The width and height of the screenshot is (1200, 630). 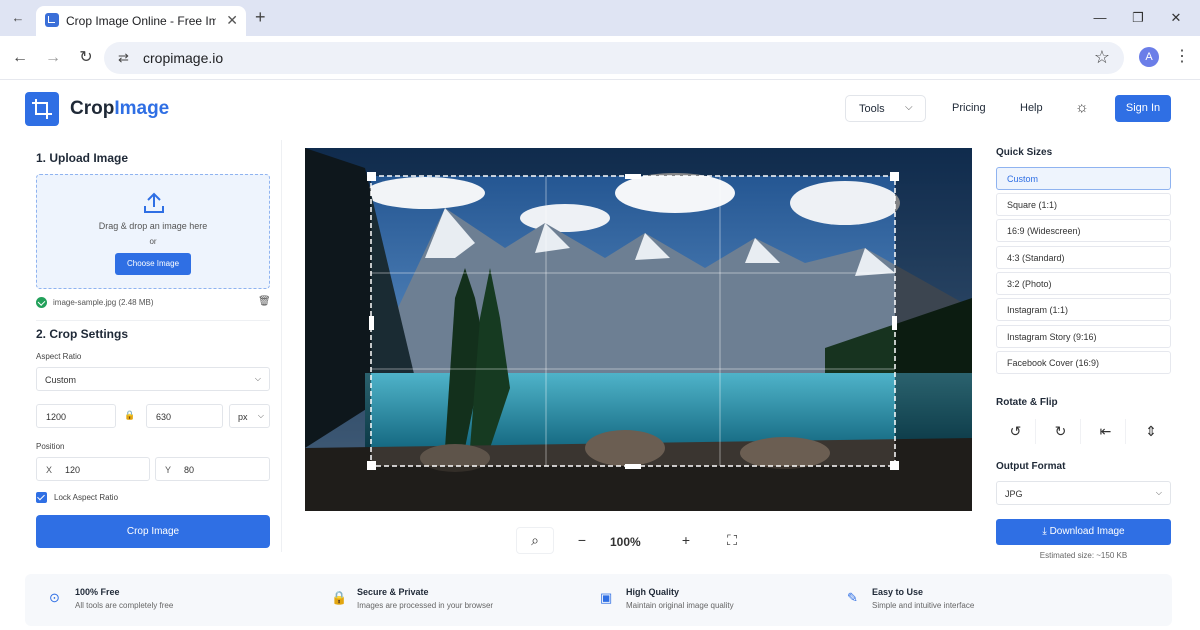 What do you see at coordinates (1082, 107) in the screenshot?
I see `theme-toggle-icon: ☼` at bounding box center [1082, 107].